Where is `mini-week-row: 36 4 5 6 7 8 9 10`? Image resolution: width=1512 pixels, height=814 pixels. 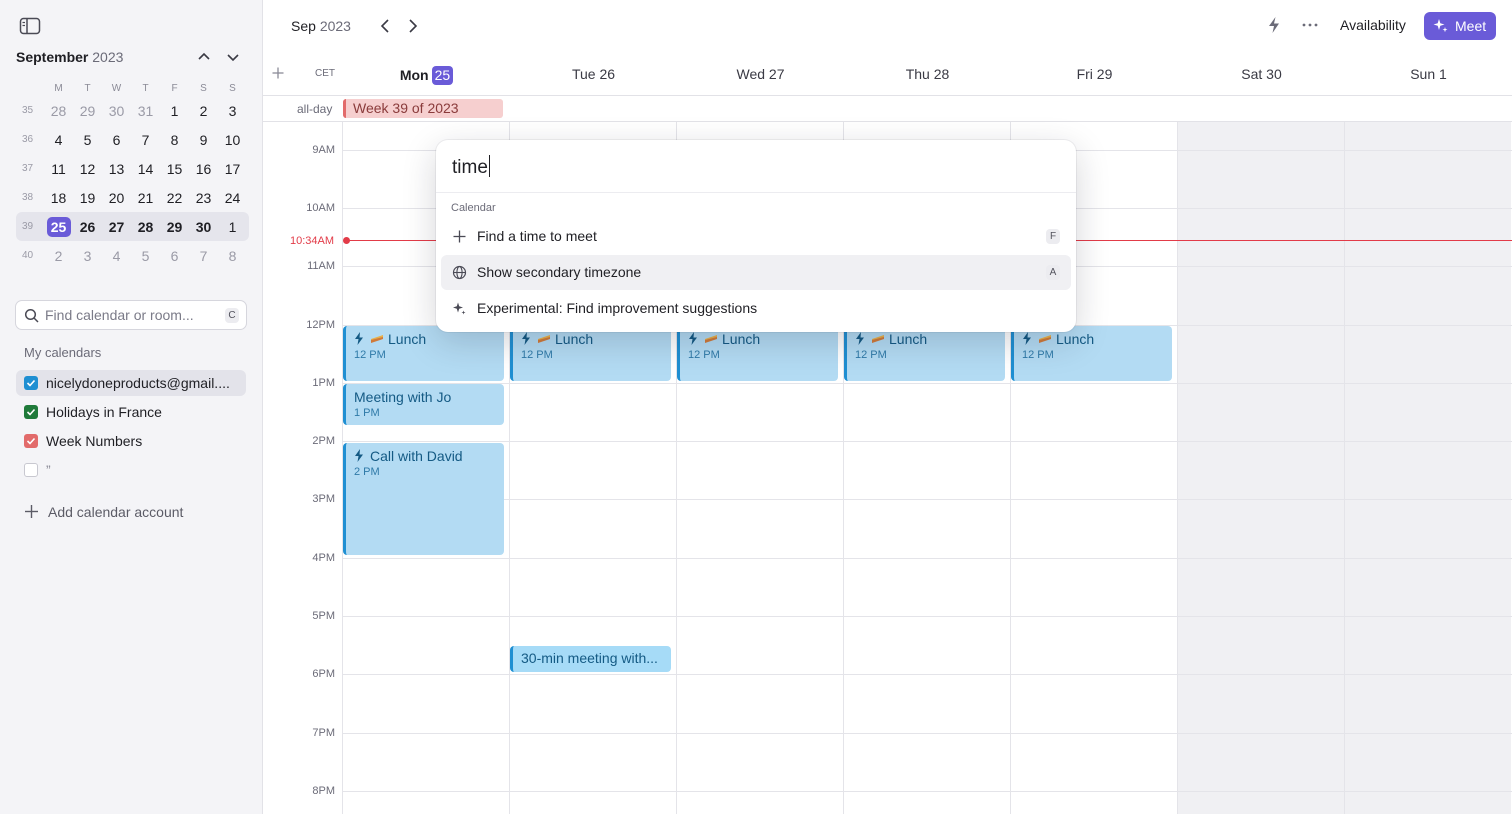
mini-week-row: 36 4 5 6 7 8 9 10 is located at coordinates (131, 139).